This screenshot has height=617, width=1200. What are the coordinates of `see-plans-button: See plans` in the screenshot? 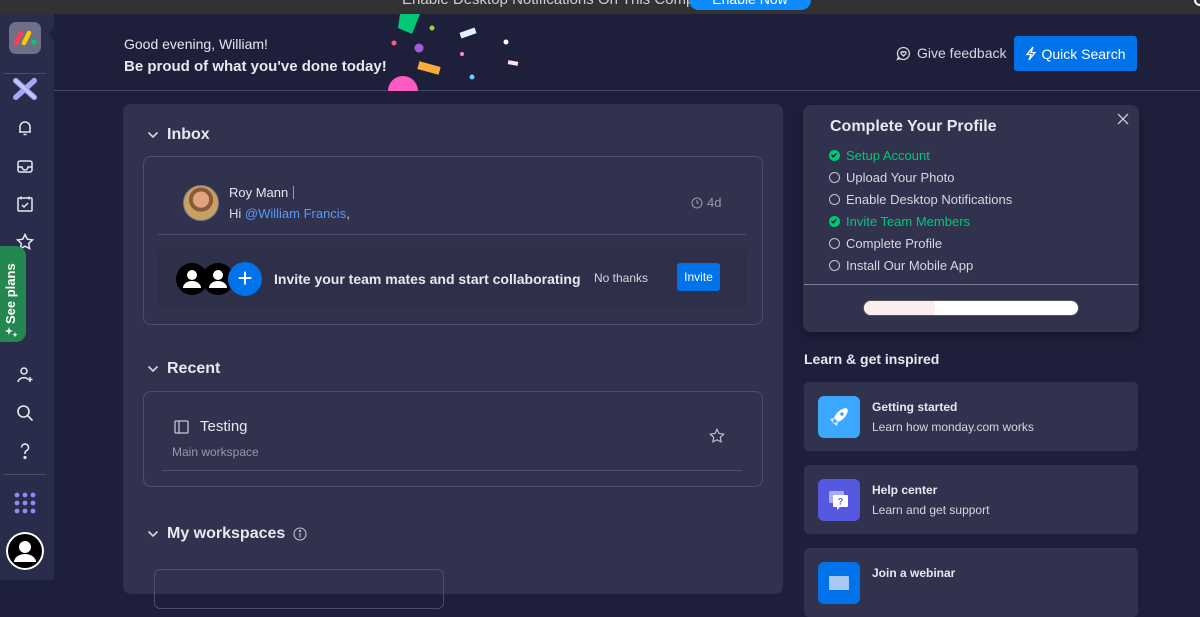 It's located at (13, 294).